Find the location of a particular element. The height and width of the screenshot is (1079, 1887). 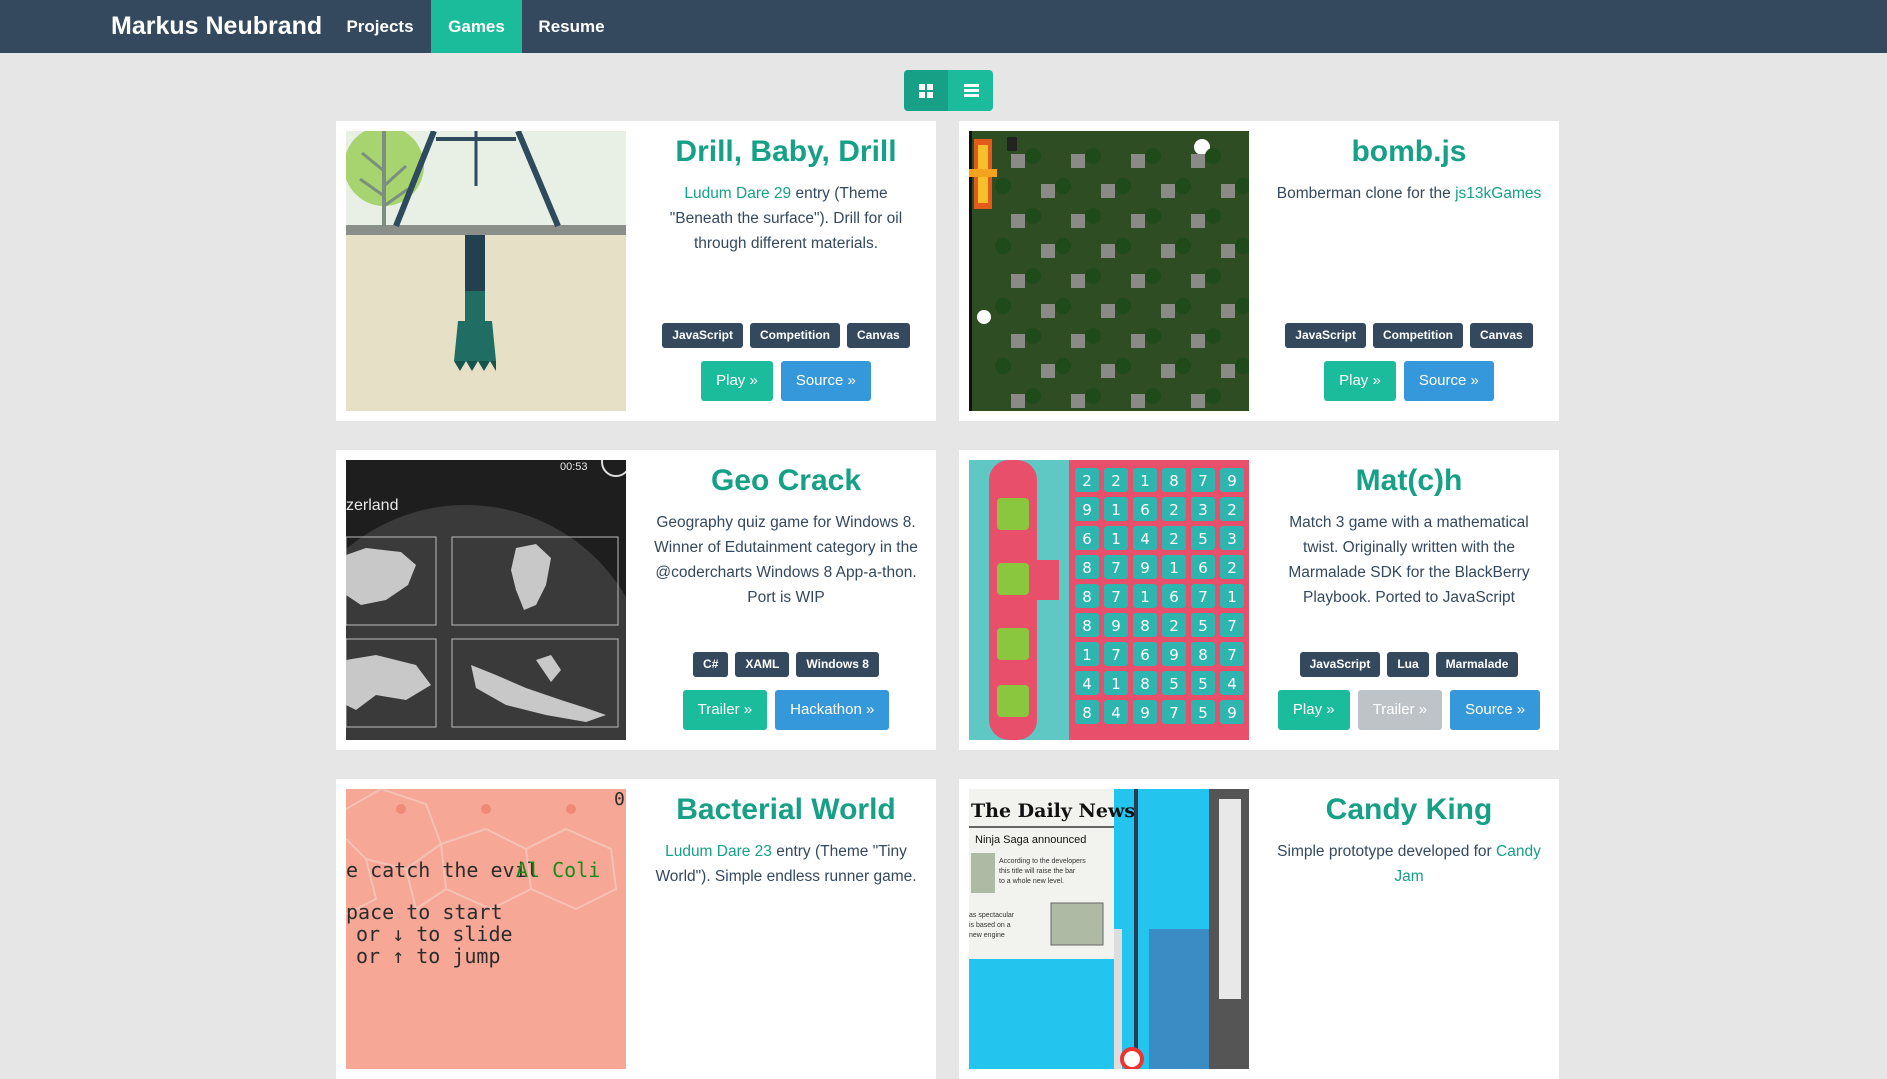

game-thumbnail-geocrack: zerland 00:53 is located at coordinates (486, 600).